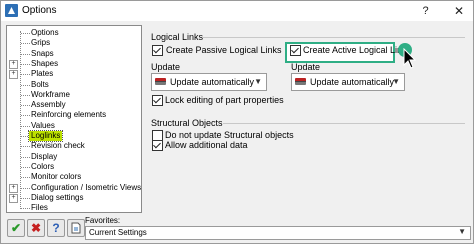  Describe the element at coordinates (74, 43) in the screenshot. I see `tree-item: Grips` at that location.